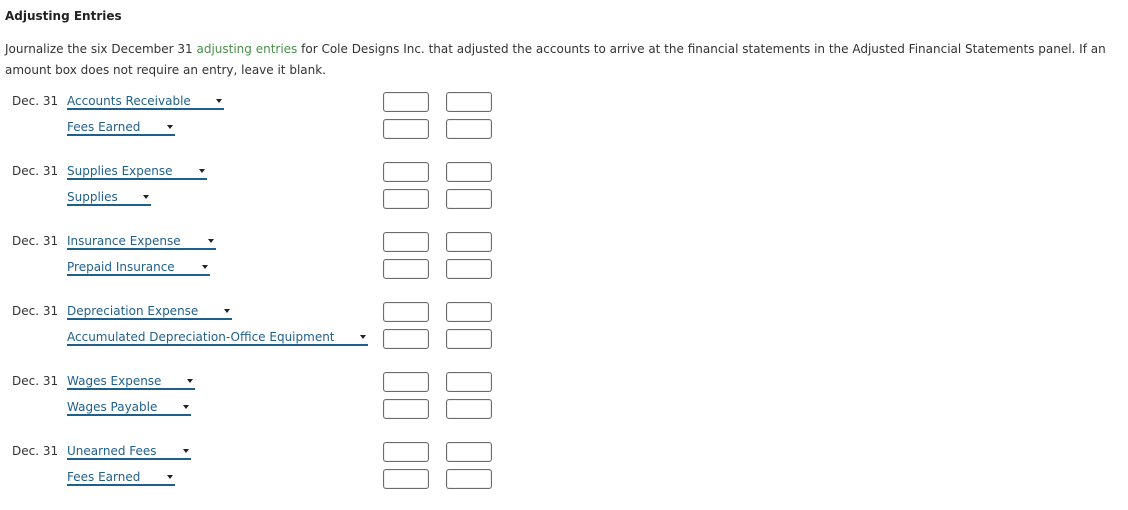  I want to click on instructions-text-start: Journalize the six December 31, so click(101, 49).